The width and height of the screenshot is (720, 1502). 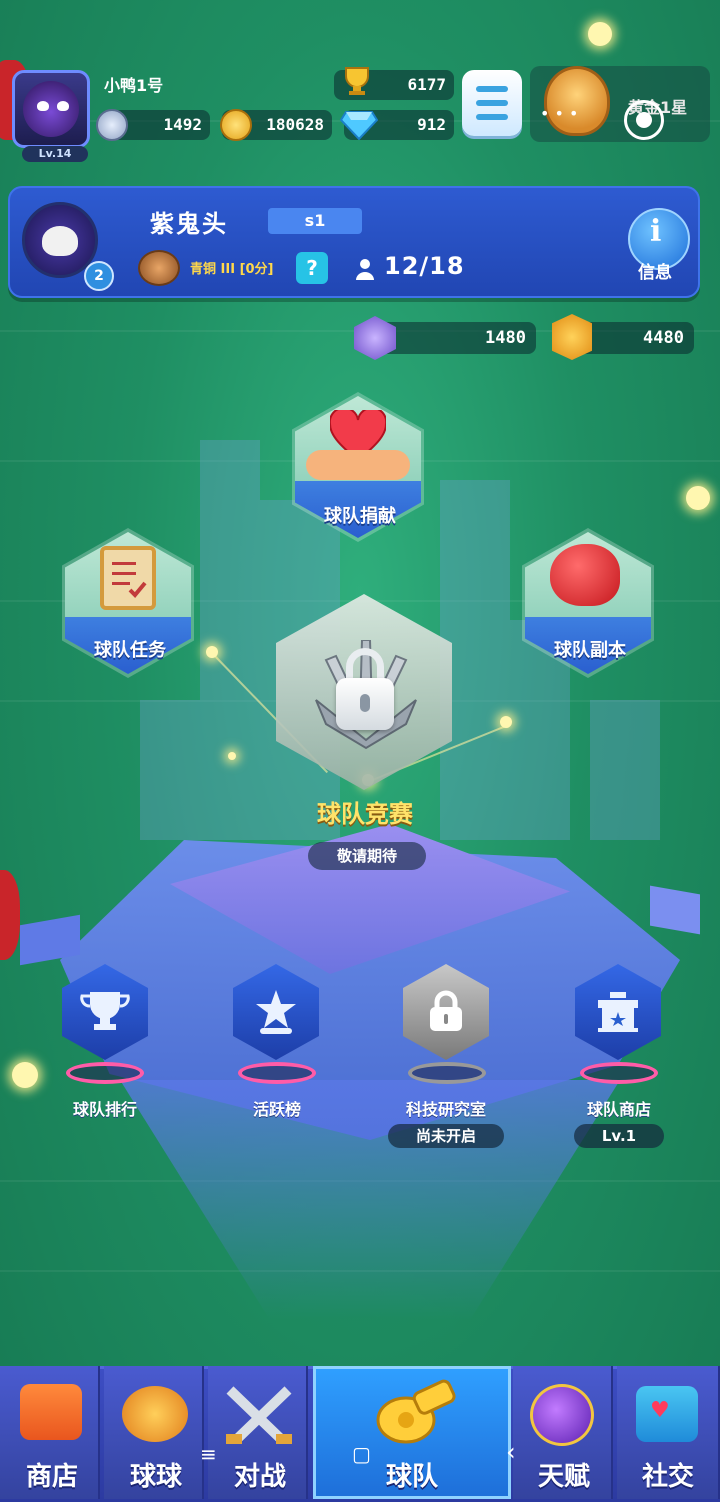 What do you see at coordinates (55, 154) in the screenshot?
I see `player-level: Lv.14` at bounding box center [55, 154].